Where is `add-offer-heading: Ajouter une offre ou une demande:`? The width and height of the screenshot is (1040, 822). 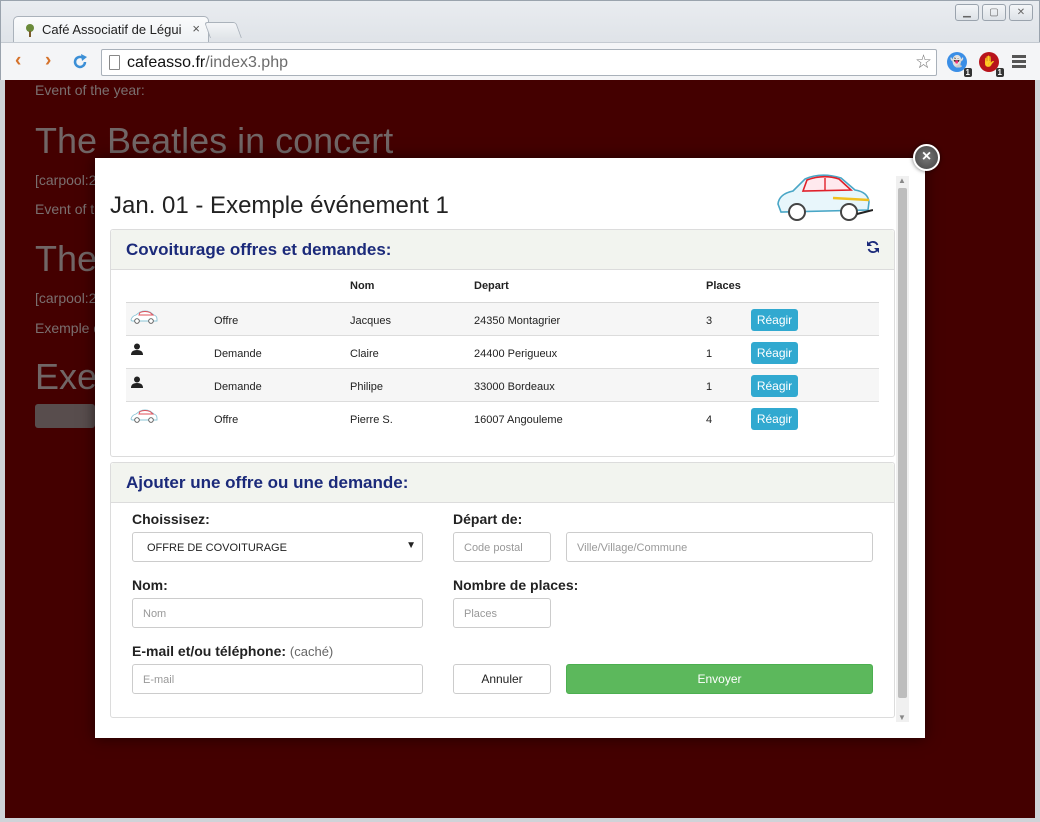 add-offer-heading: Ajouter une offre ou une demande: is located at coordinates (502, 483).